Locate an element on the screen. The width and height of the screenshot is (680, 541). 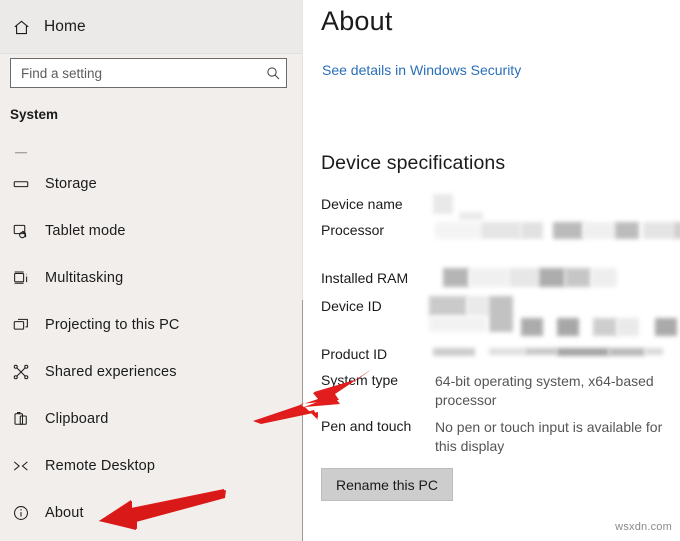
spec-row-installed-ram: Installed RAM is located at coordinates (364, 280).